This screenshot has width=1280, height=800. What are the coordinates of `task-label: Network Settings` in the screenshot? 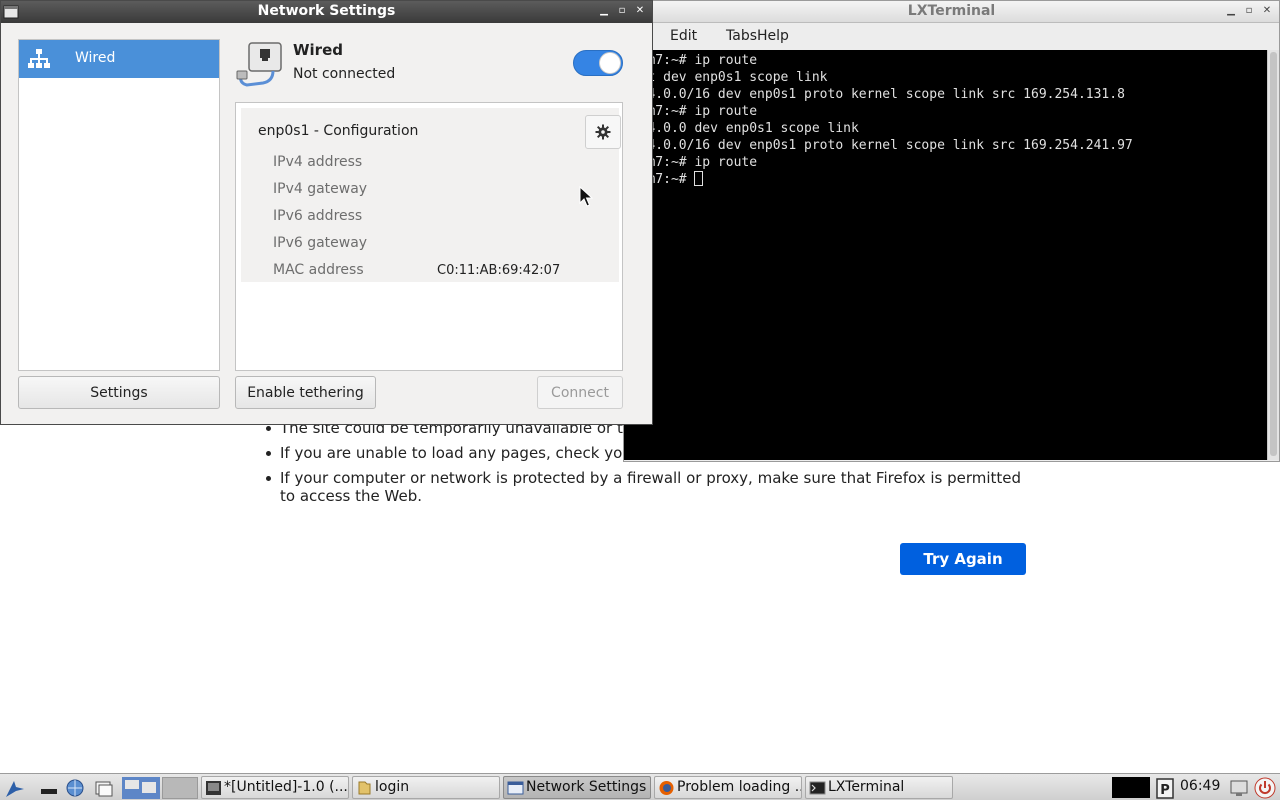 It's located at (586, 787).